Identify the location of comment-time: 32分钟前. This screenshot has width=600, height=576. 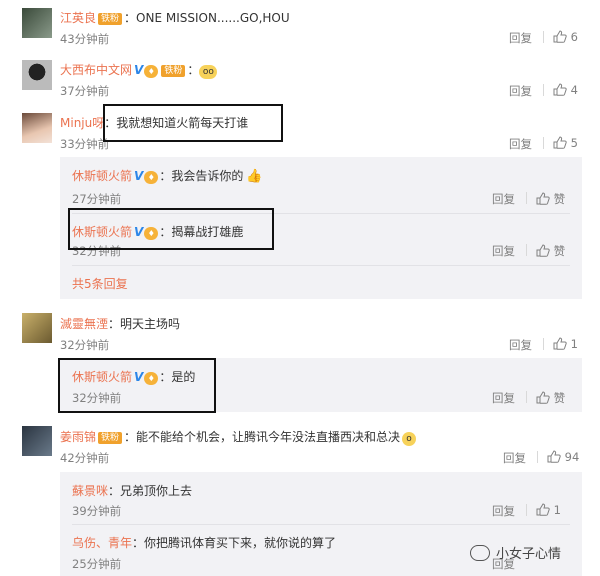
(85, 345).